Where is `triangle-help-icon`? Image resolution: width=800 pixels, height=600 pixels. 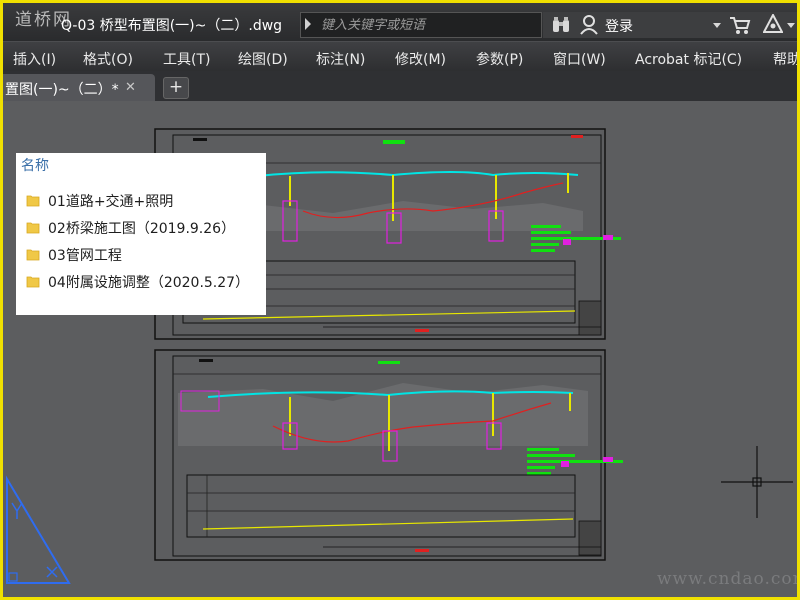
triangle-help-icon is located at coordinates (773, 24).